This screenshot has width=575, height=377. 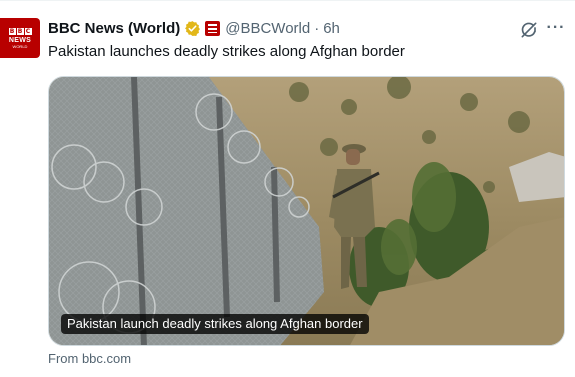 I want to click on tweet-header: BBC News (World) @BBCWorld · 6h, so click(x=194, y=28).